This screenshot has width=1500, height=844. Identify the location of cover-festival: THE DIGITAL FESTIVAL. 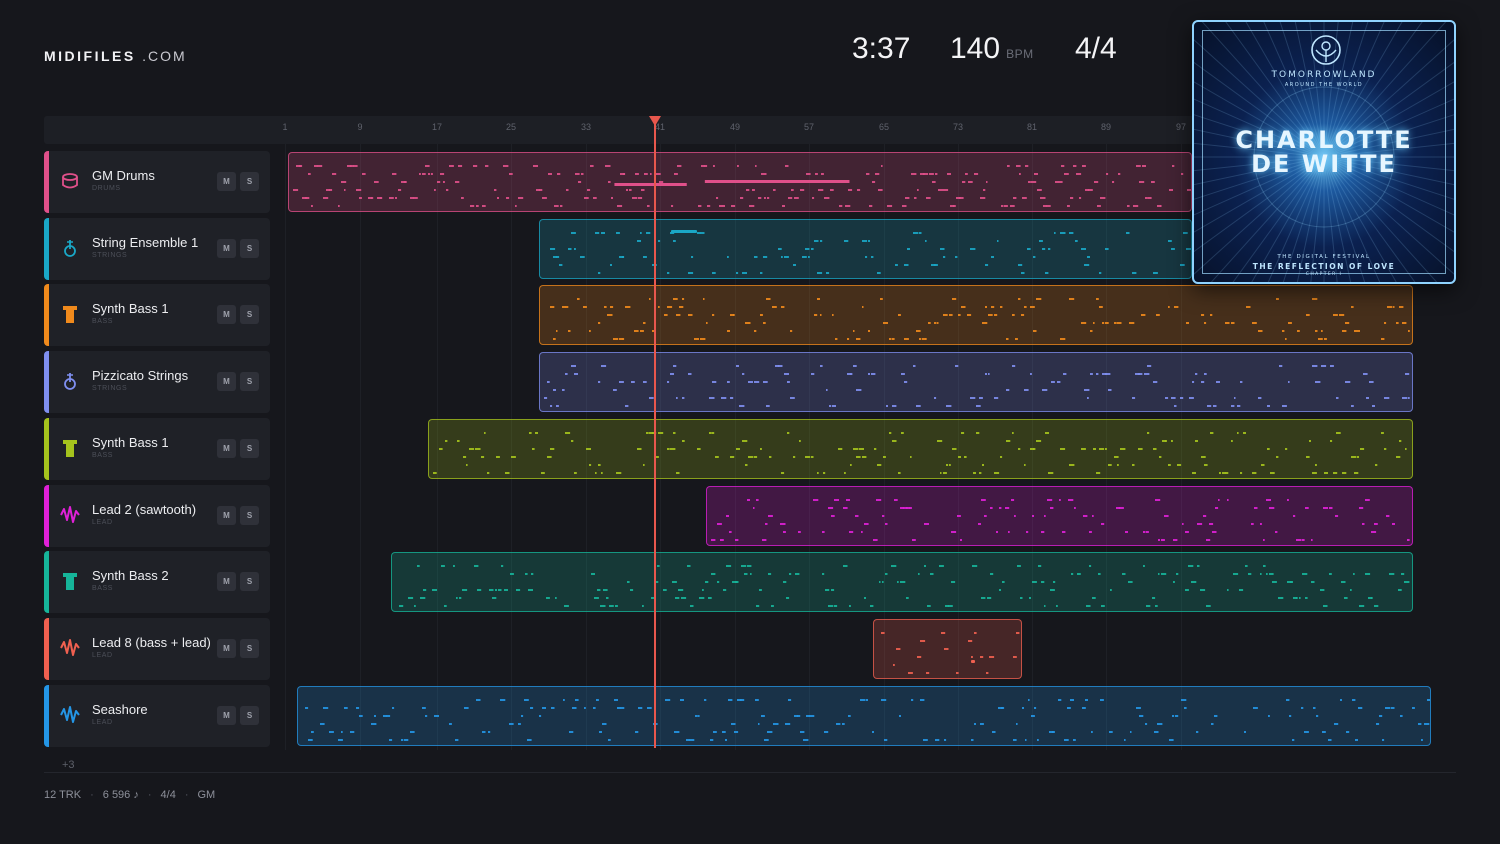
(1324, 257).